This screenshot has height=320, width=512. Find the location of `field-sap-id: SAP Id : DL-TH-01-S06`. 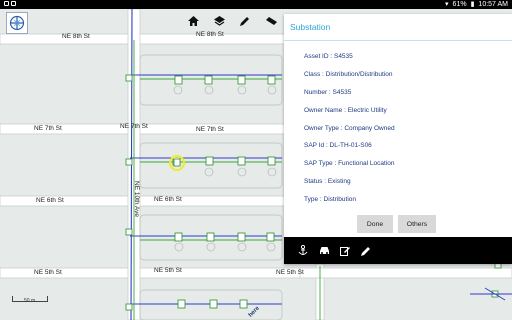

field-sap-id: SAP Id : DL-TH-01-S06 is located at coordinates (338, 146).